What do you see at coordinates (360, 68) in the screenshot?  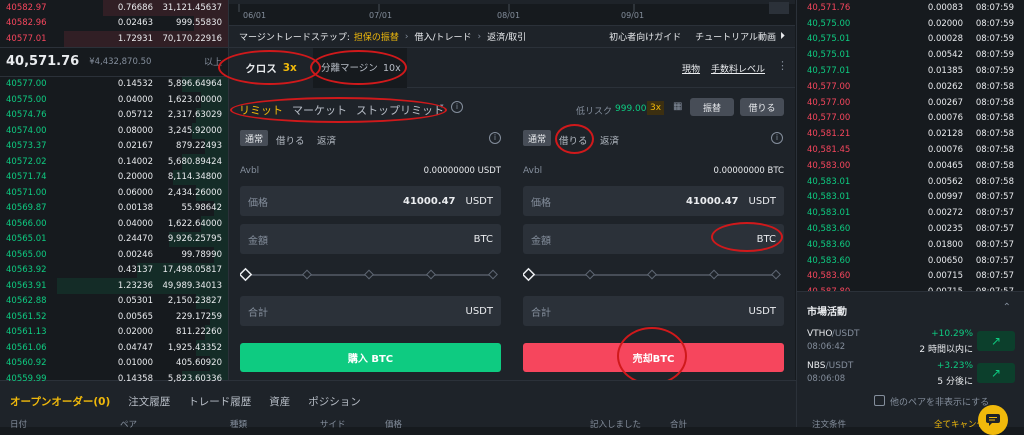 I see `tab-isolated-margin: 分離マージン 10x` at bounding box center [360, 68].